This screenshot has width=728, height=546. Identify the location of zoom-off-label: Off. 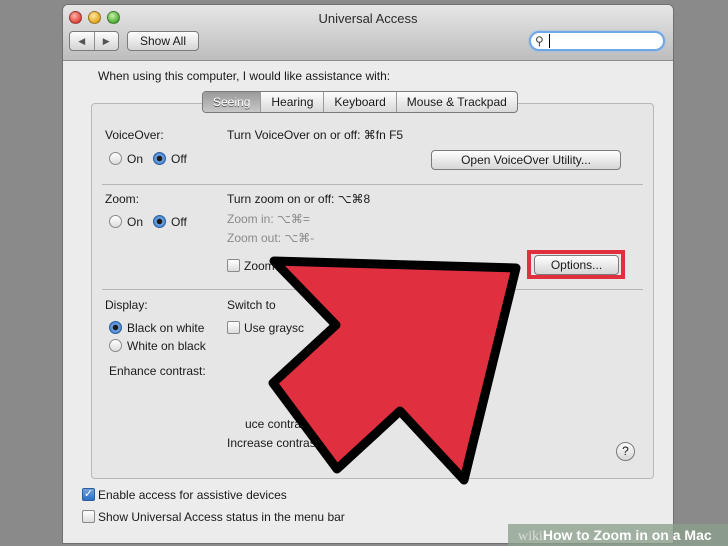
(179, 222).